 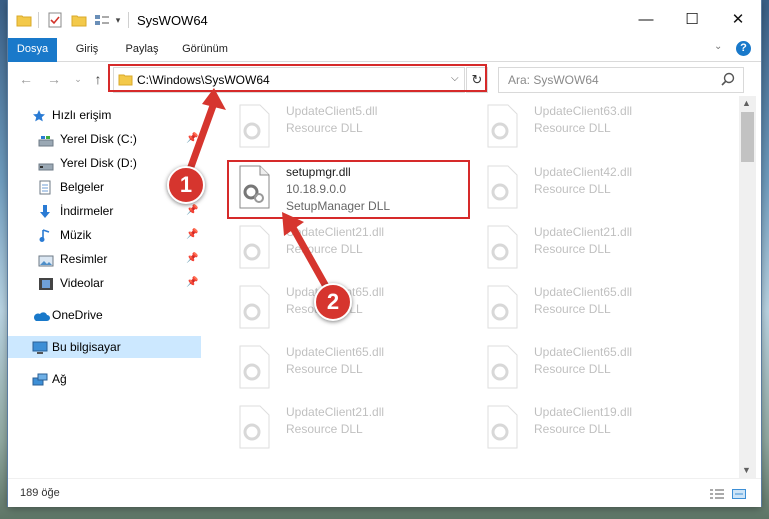 What do you see at coordinates (186, 185) in the screenshot?
I see `step-1-callout: 1` at bounding box center [186, 185].